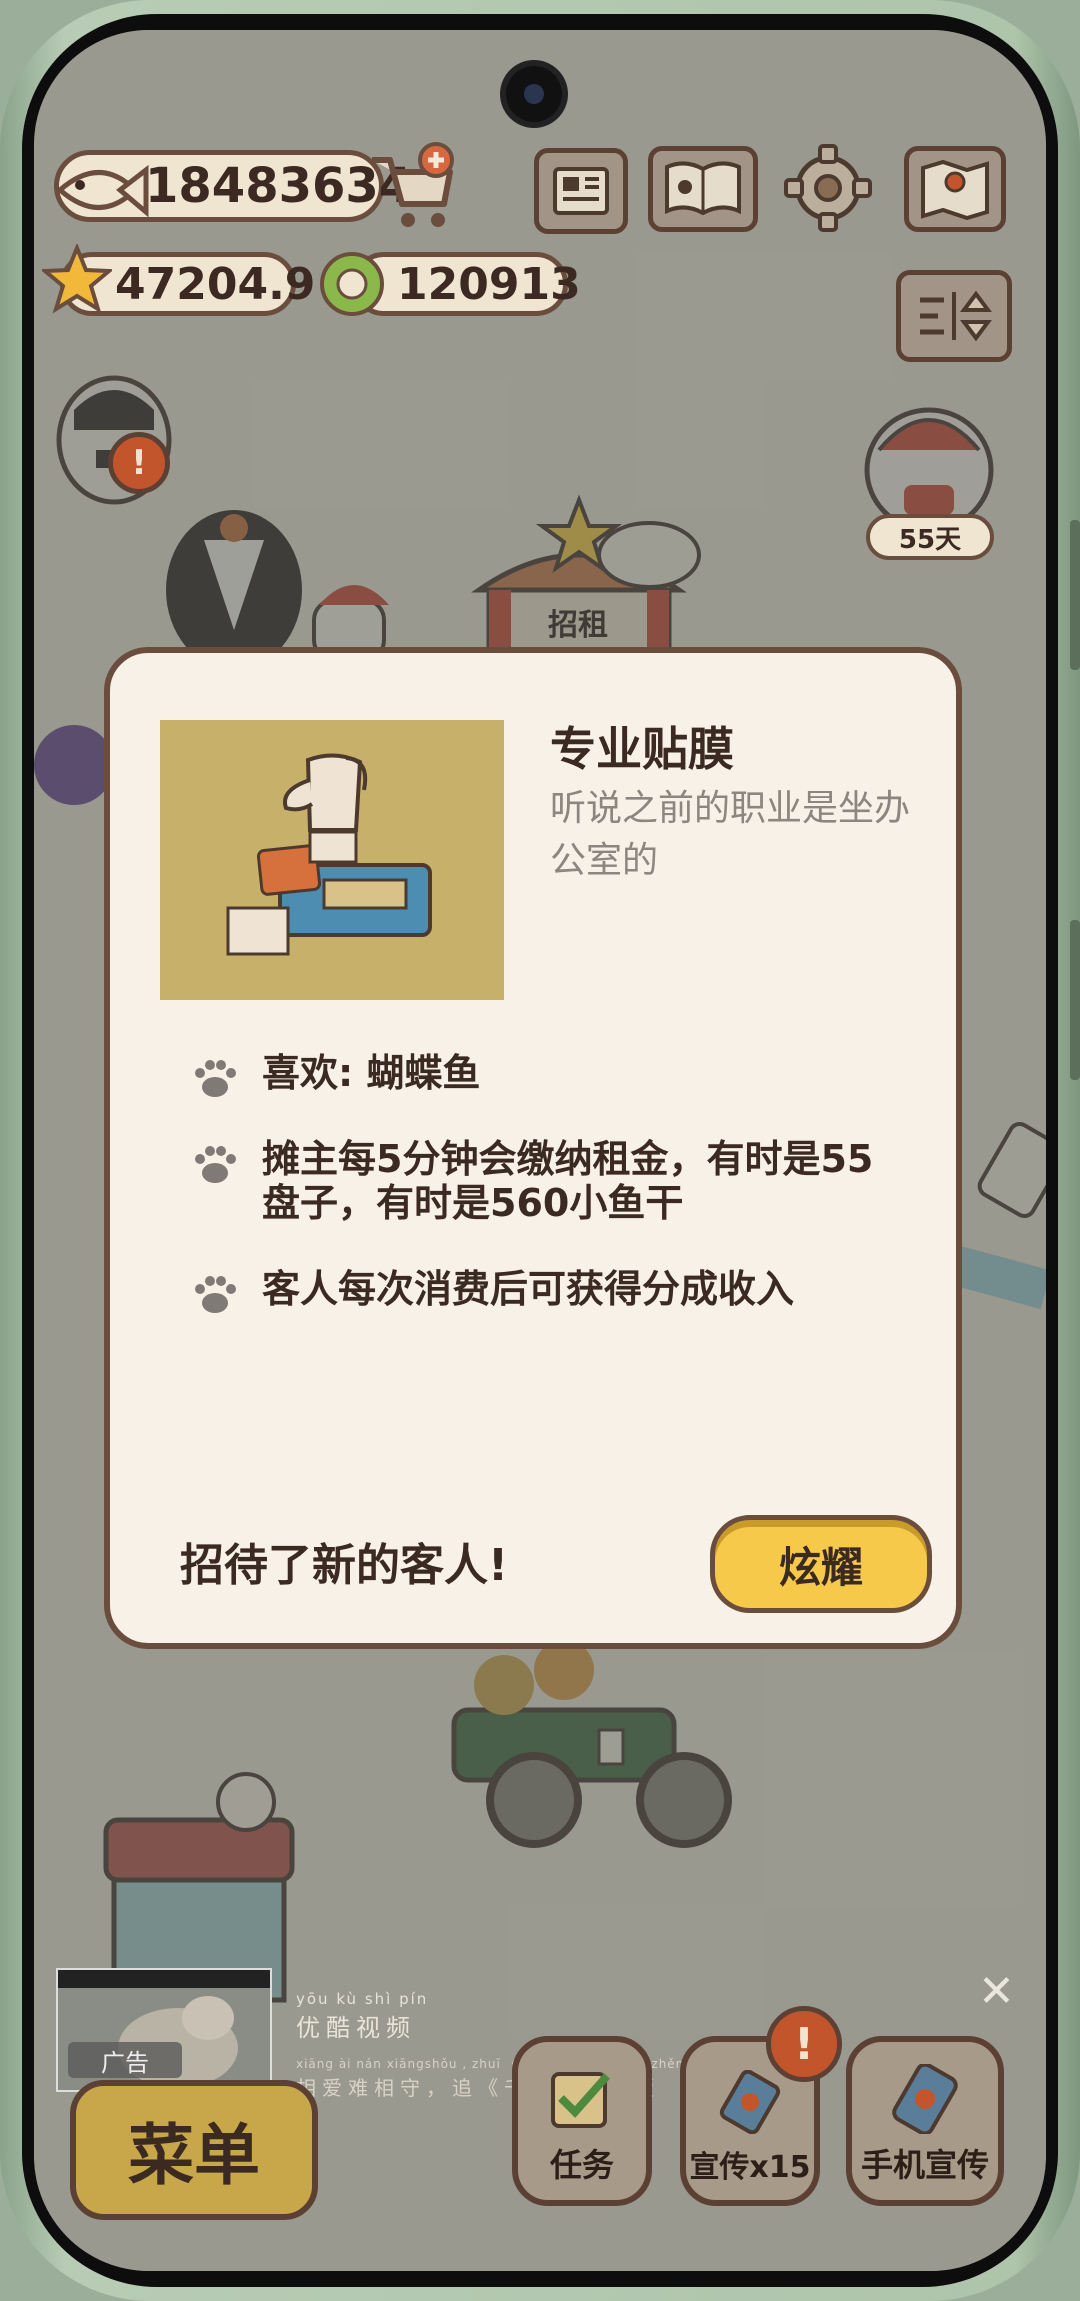 This screenshot has width=1080, height=2301. I want to click on star-icon, so click(77, 279).